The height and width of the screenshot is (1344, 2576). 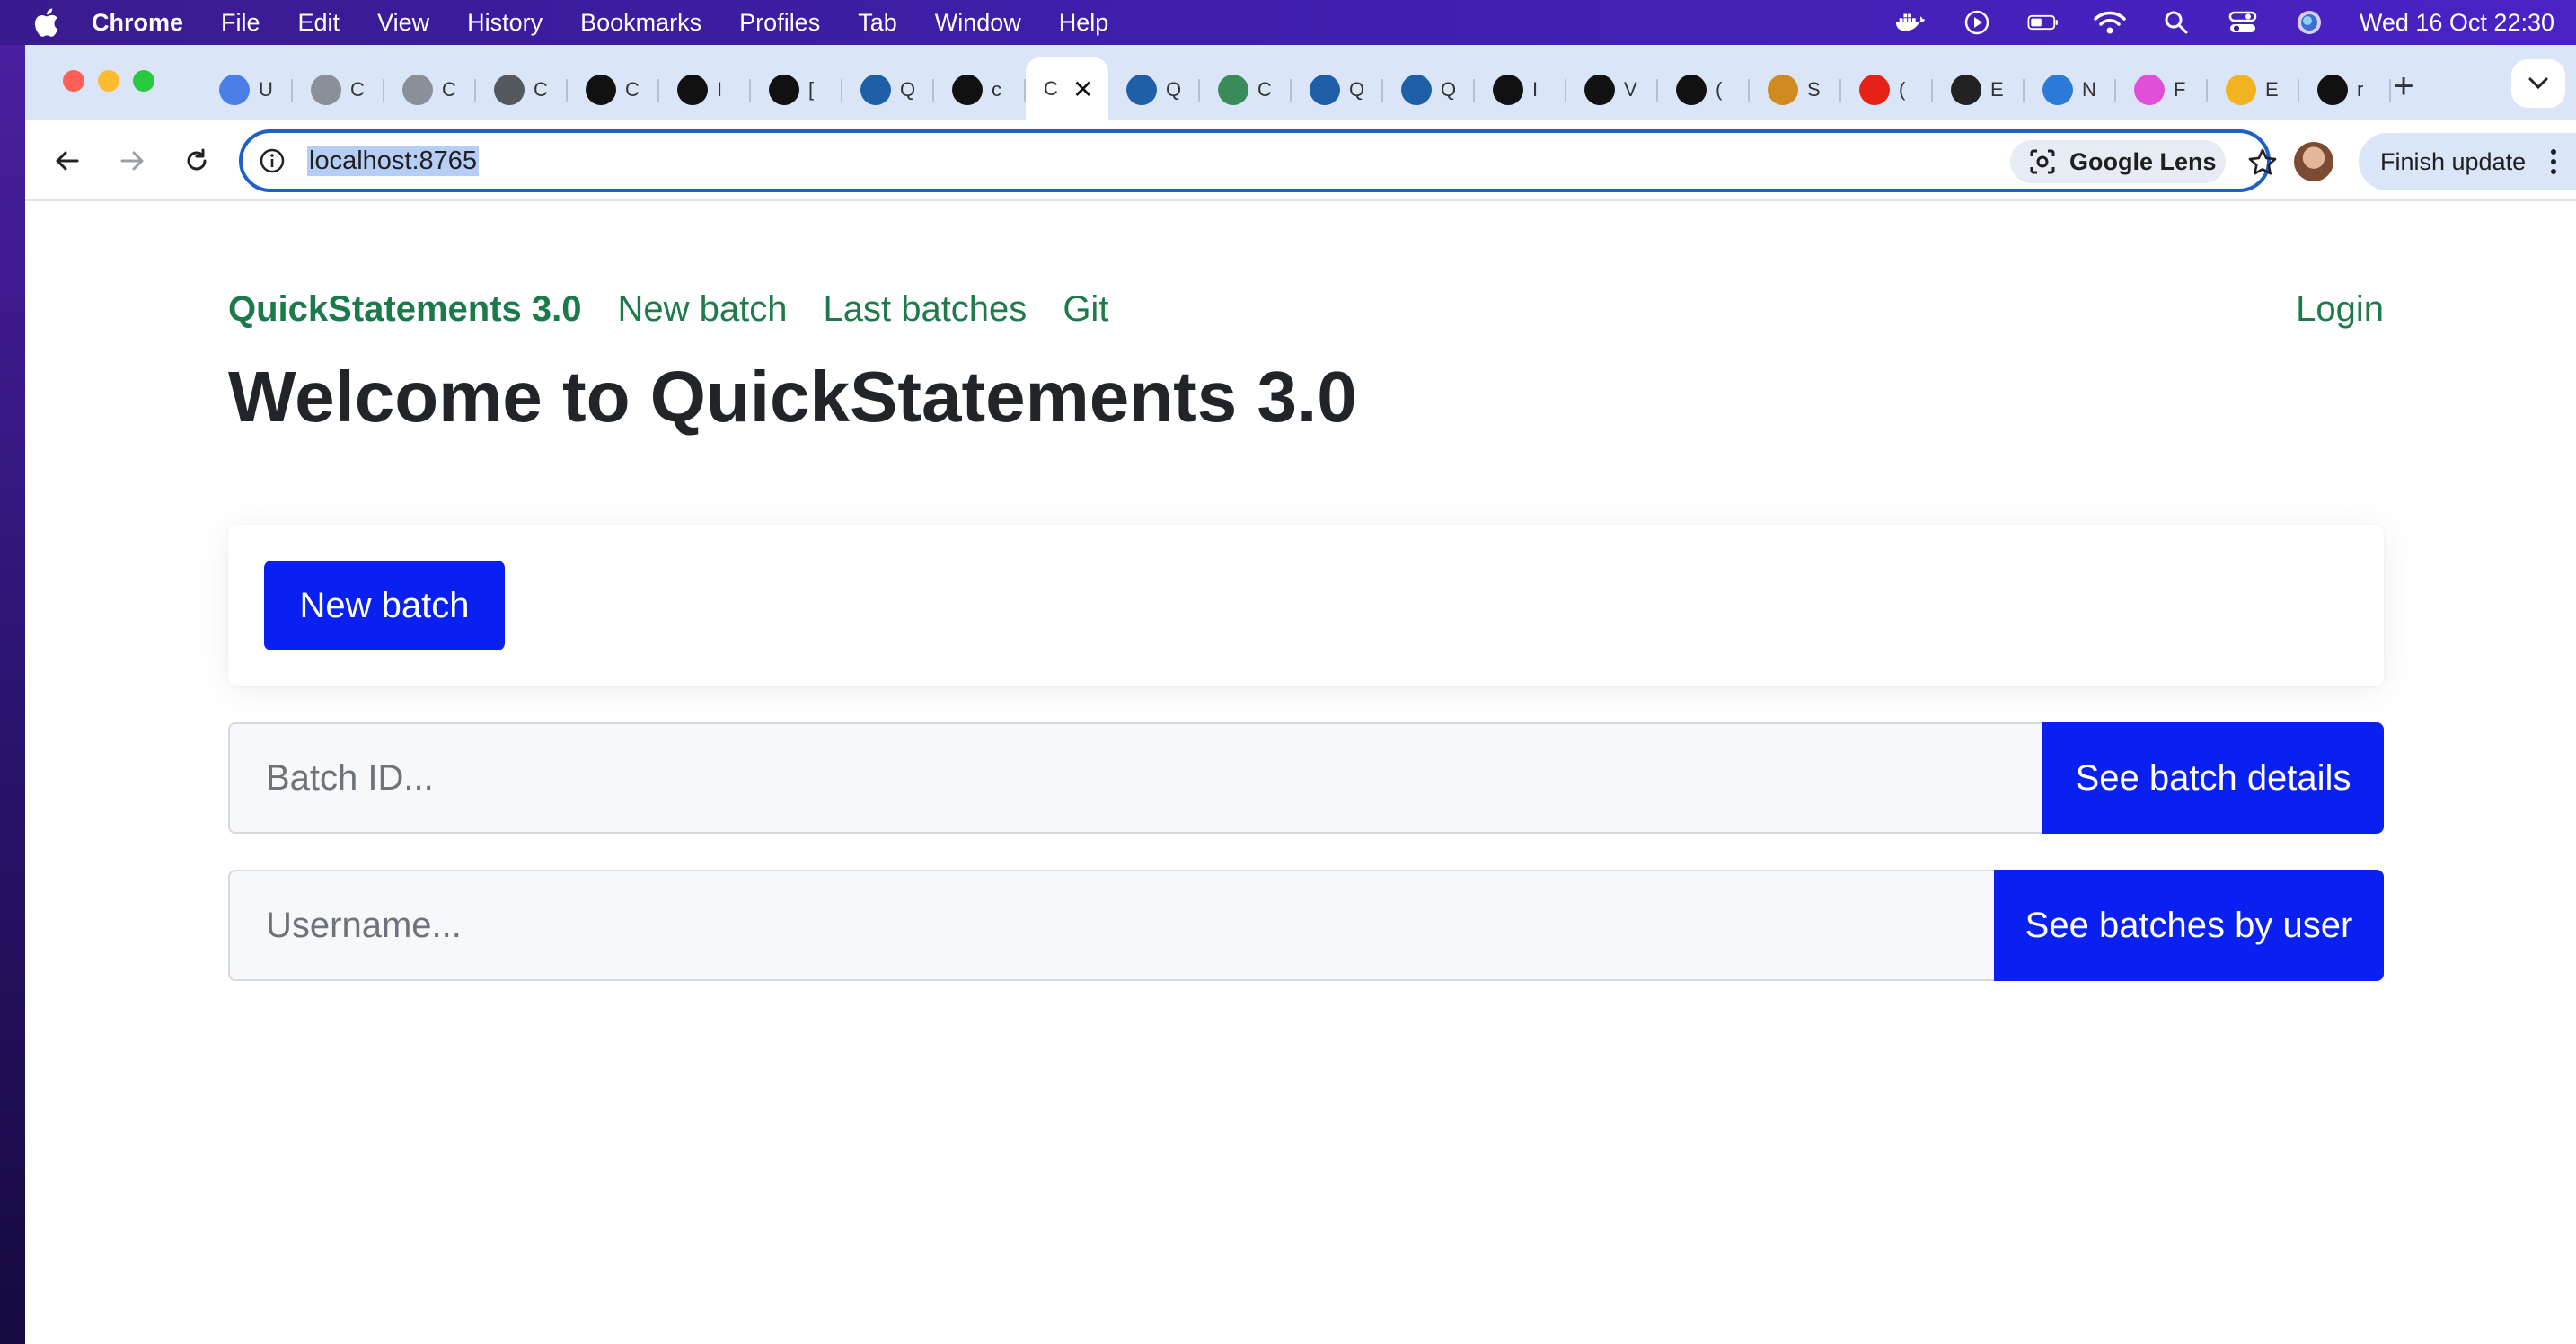 What do you see at coordinates (272, 160) in the screenshot?
I see `site-info-icon` at bounding box center [272, 160].